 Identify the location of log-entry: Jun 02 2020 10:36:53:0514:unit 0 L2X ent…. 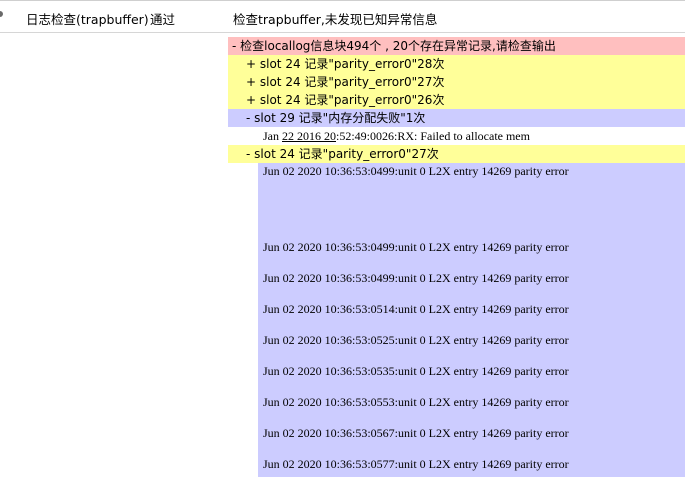
(416, 309).